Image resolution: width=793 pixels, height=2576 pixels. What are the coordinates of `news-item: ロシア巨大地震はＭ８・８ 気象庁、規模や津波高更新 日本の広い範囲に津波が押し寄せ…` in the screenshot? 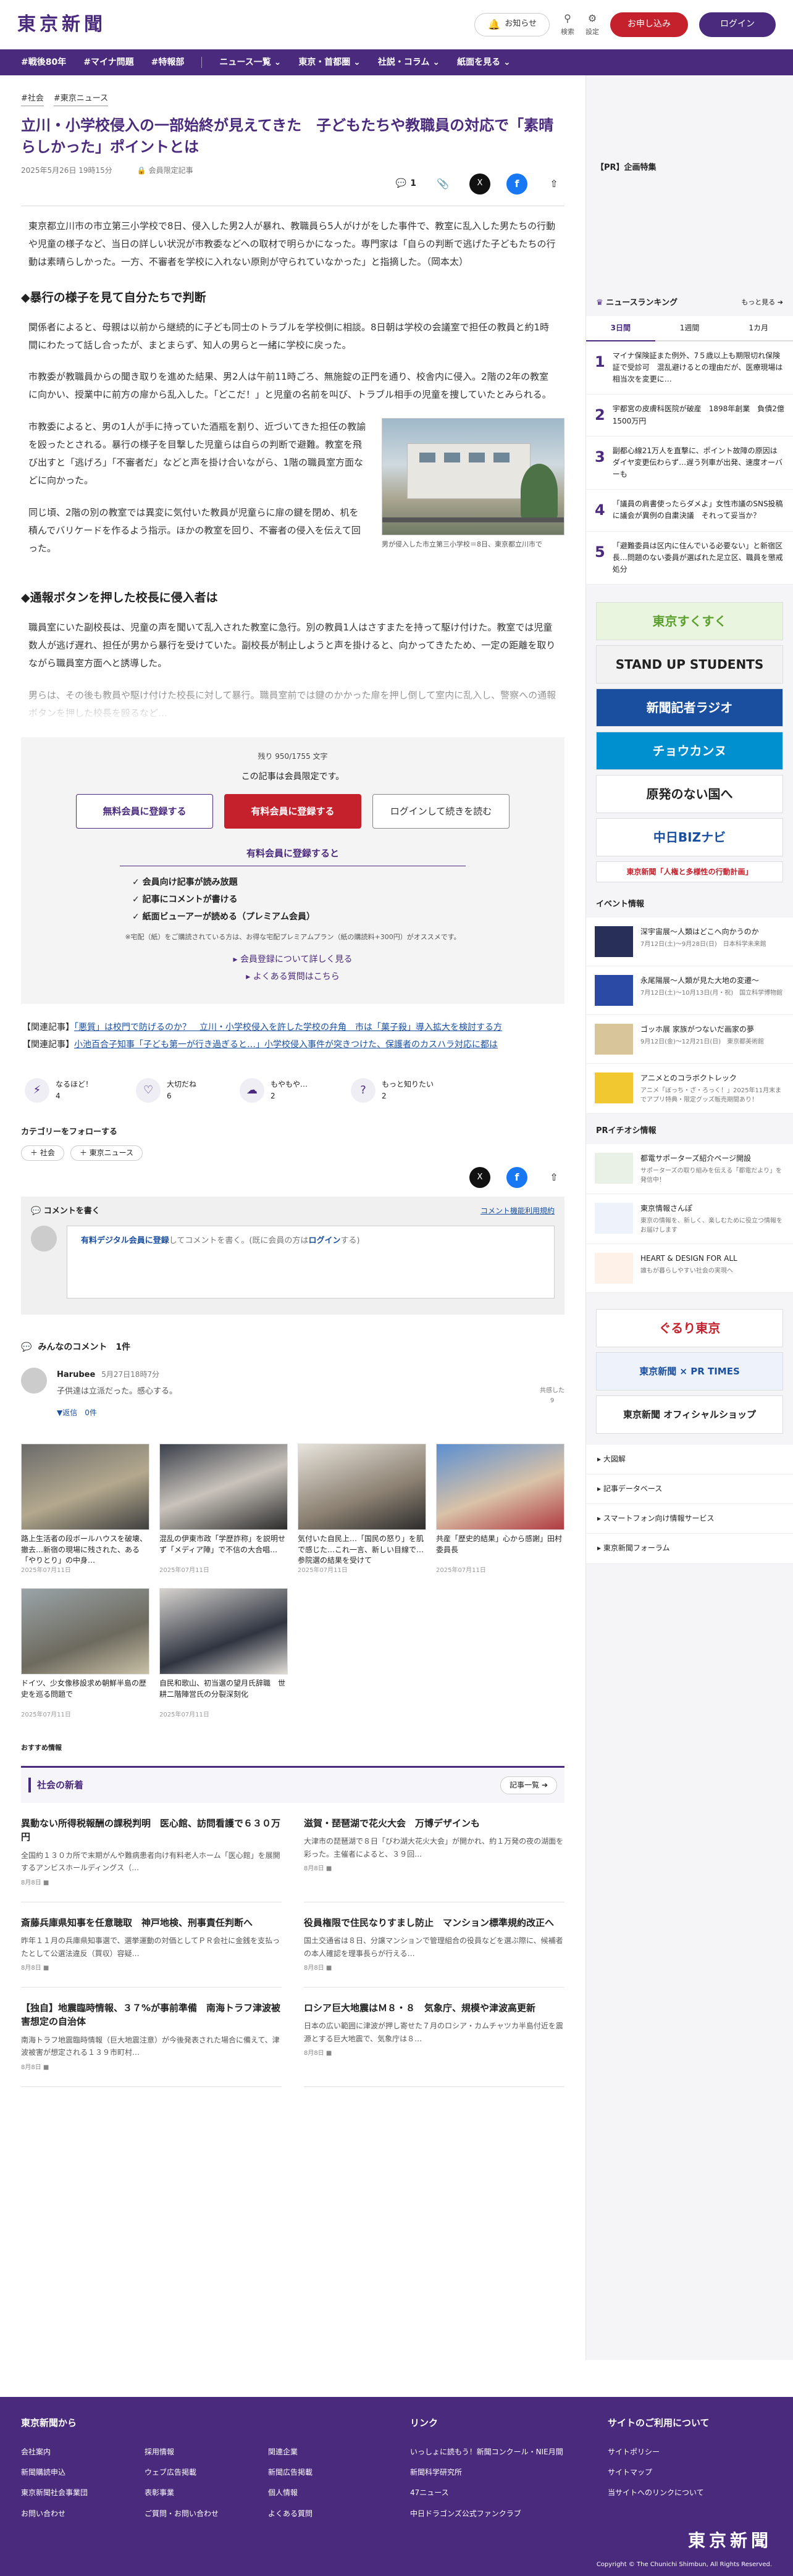 It's located at (434, 2038).